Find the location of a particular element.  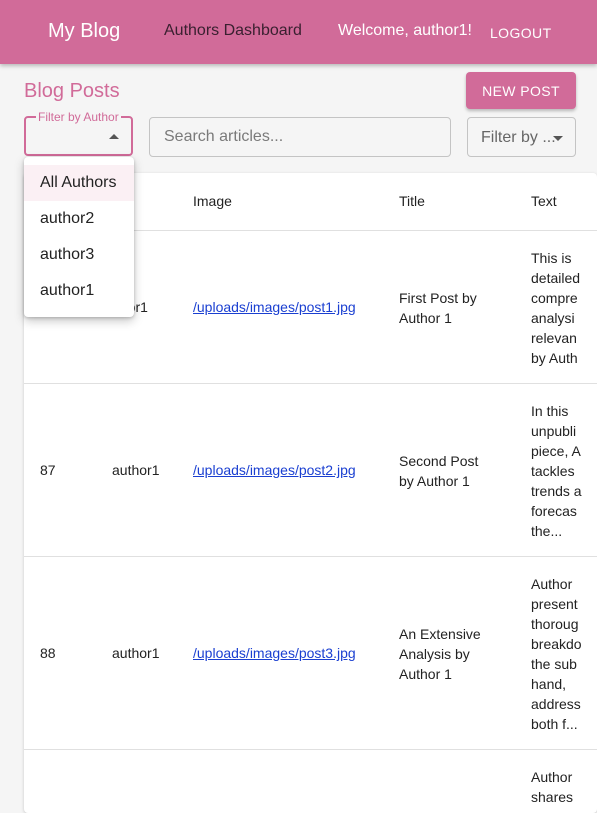

cell-title: First Post by Author 1 is located at coordinates (438, 308).